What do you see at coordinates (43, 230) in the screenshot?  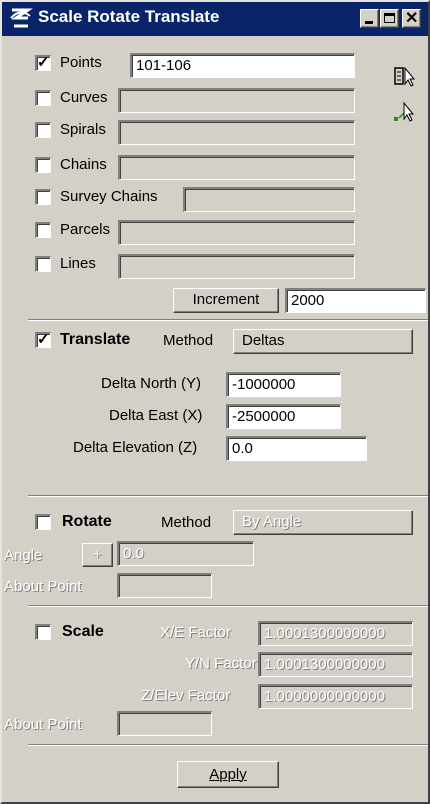 I see `parcels-checkbox` at bounding box center [43, 230].